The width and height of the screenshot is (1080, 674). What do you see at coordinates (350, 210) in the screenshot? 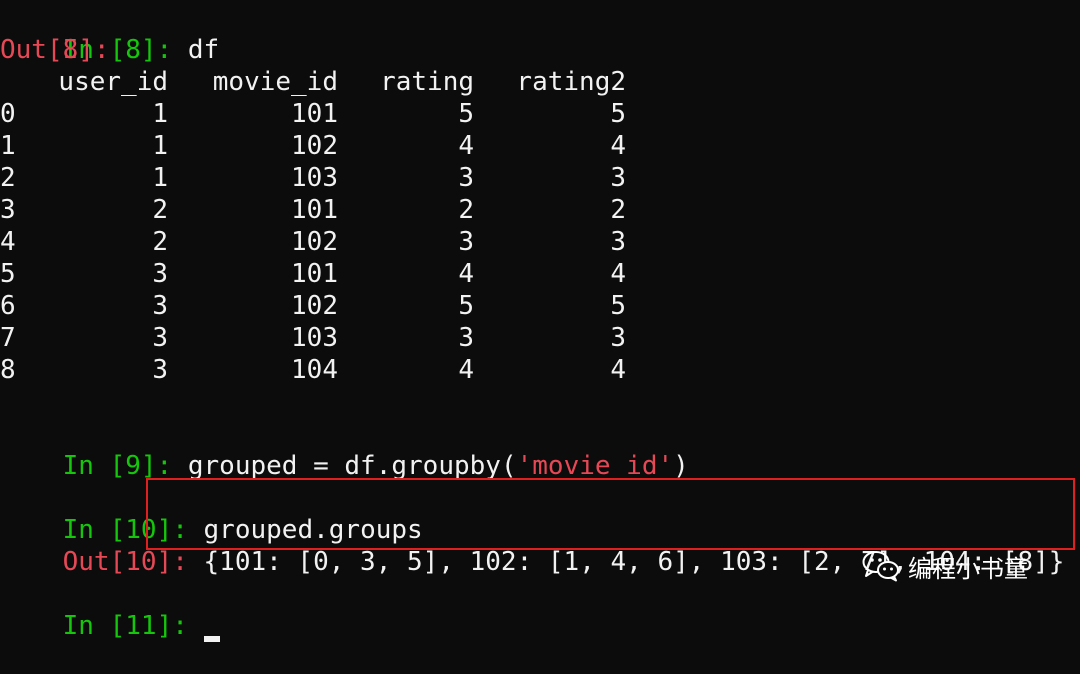
I see `table-row: 3 2 101 2 2` at bounding box center [350, 210].